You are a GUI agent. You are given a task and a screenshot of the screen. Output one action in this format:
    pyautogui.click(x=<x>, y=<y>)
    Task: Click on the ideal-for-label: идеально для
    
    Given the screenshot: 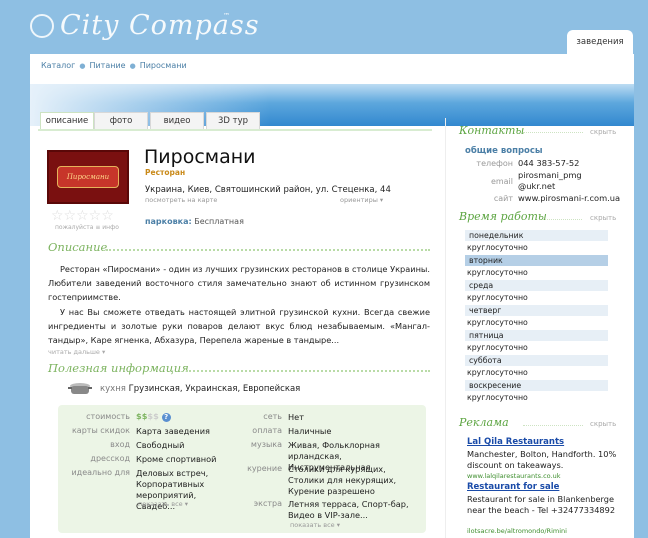 What is the action you would take?
    pyautogui.click(x=100, y=472)
    